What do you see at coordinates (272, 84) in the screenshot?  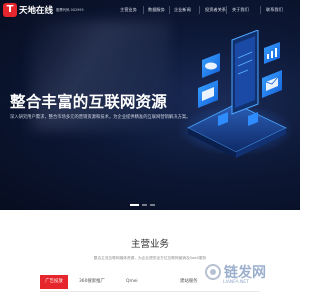 I see `mail-icon` at bounding box center [272, 84].